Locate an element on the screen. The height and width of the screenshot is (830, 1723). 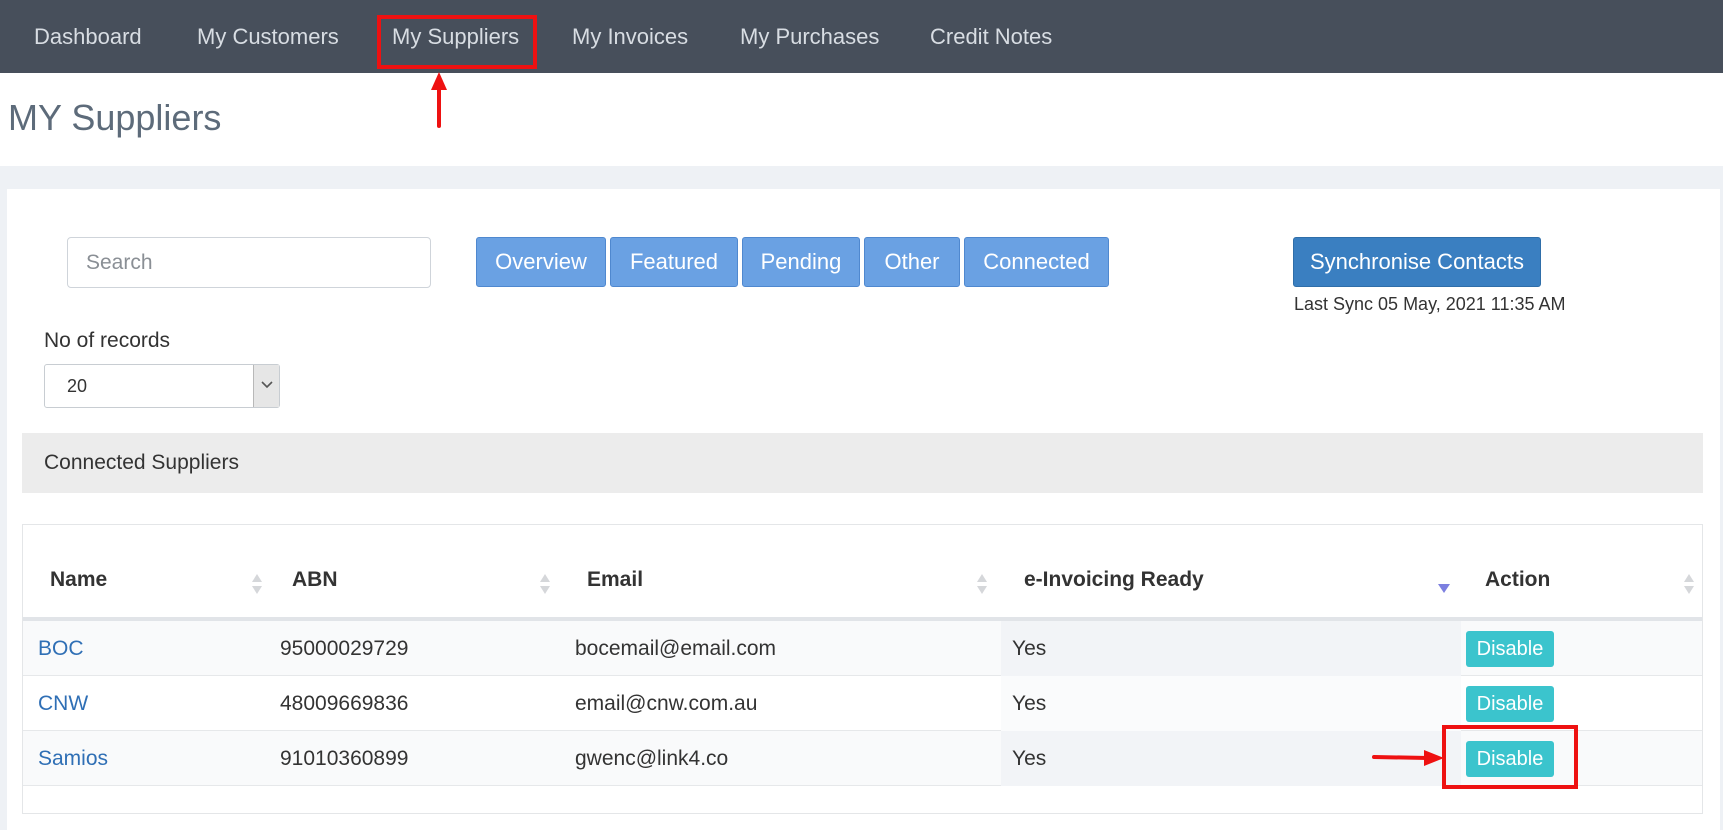
filter-featured-button: Featured is located at coordinates (674, 262).